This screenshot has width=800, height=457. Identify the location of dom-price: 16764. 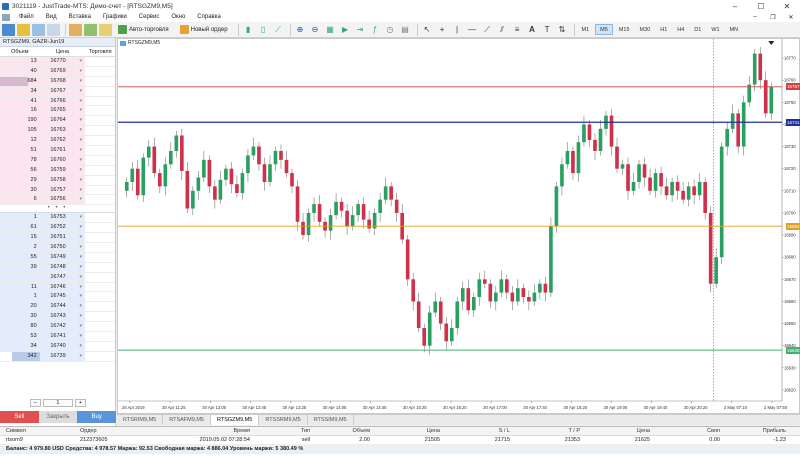
(58, 121).